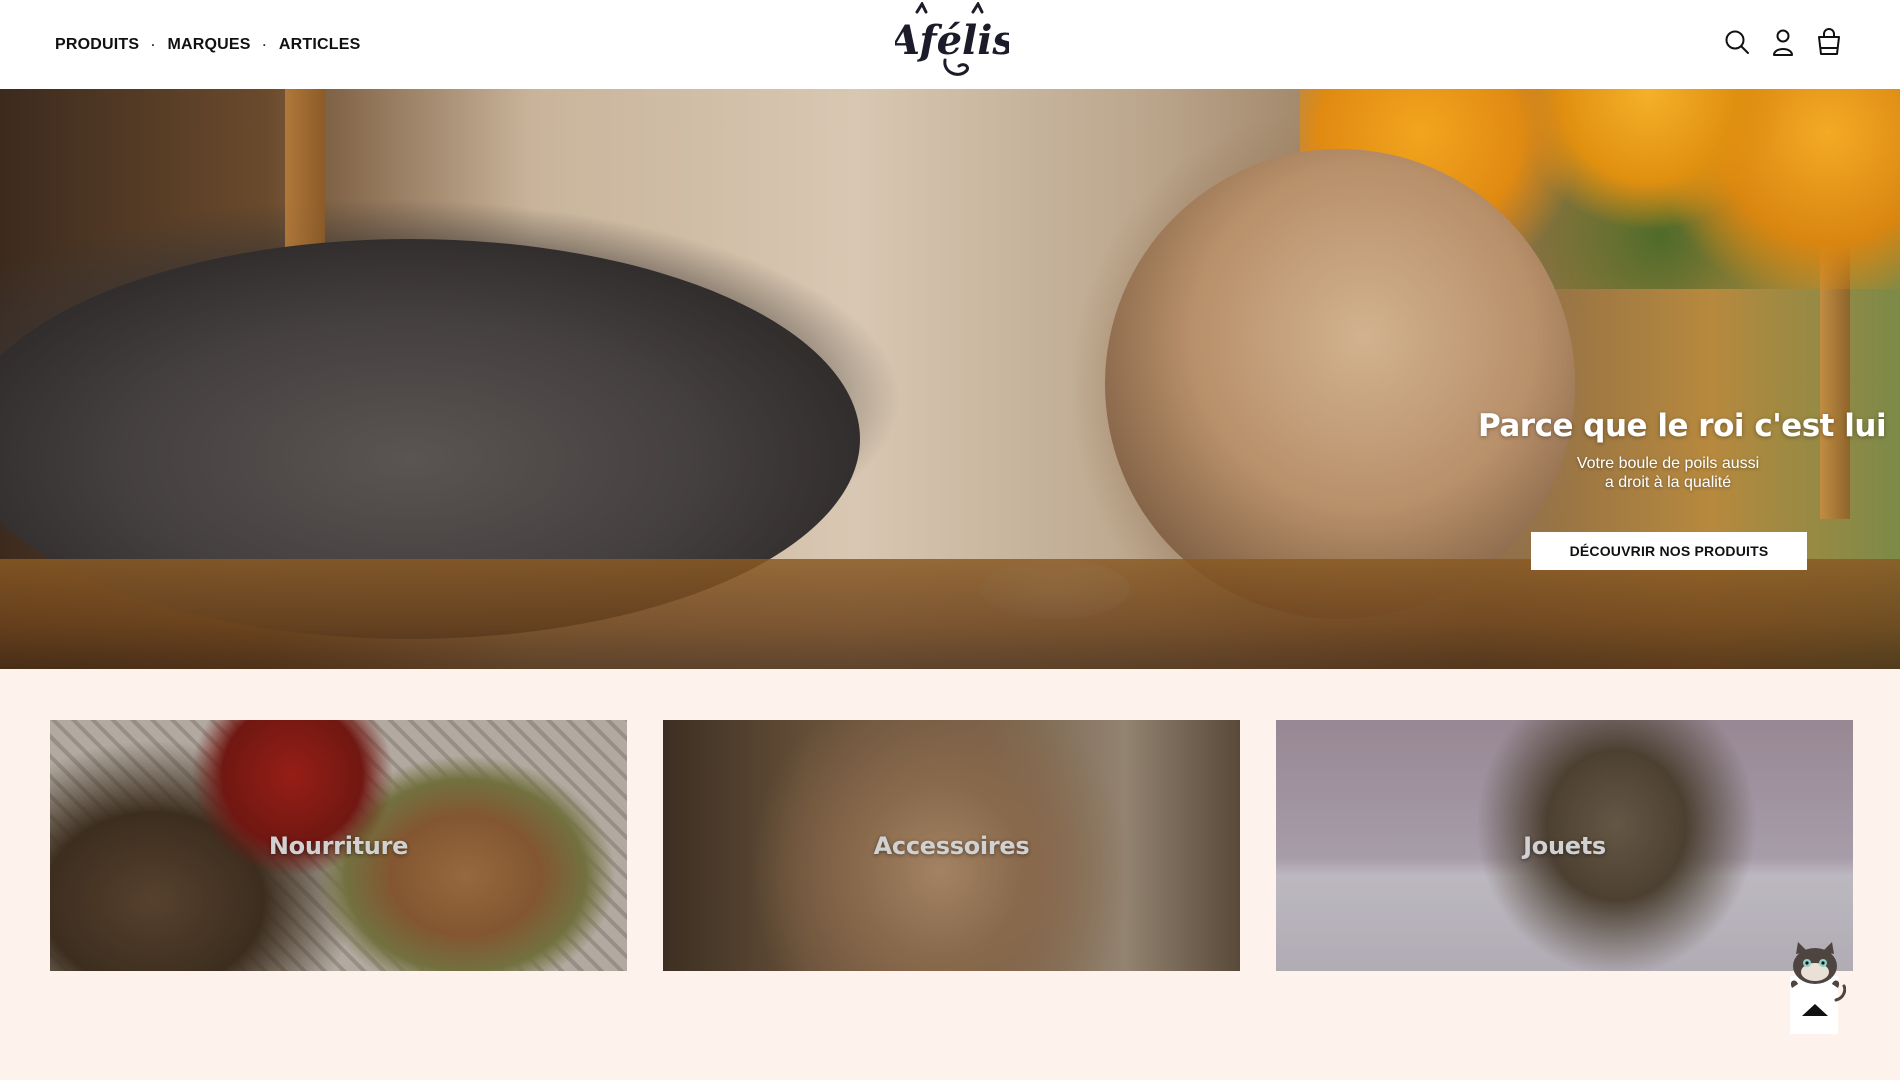 The height and width of the screenshot is (1080, 1900). I want to click on back-to-top-button, so click(1816, 988).